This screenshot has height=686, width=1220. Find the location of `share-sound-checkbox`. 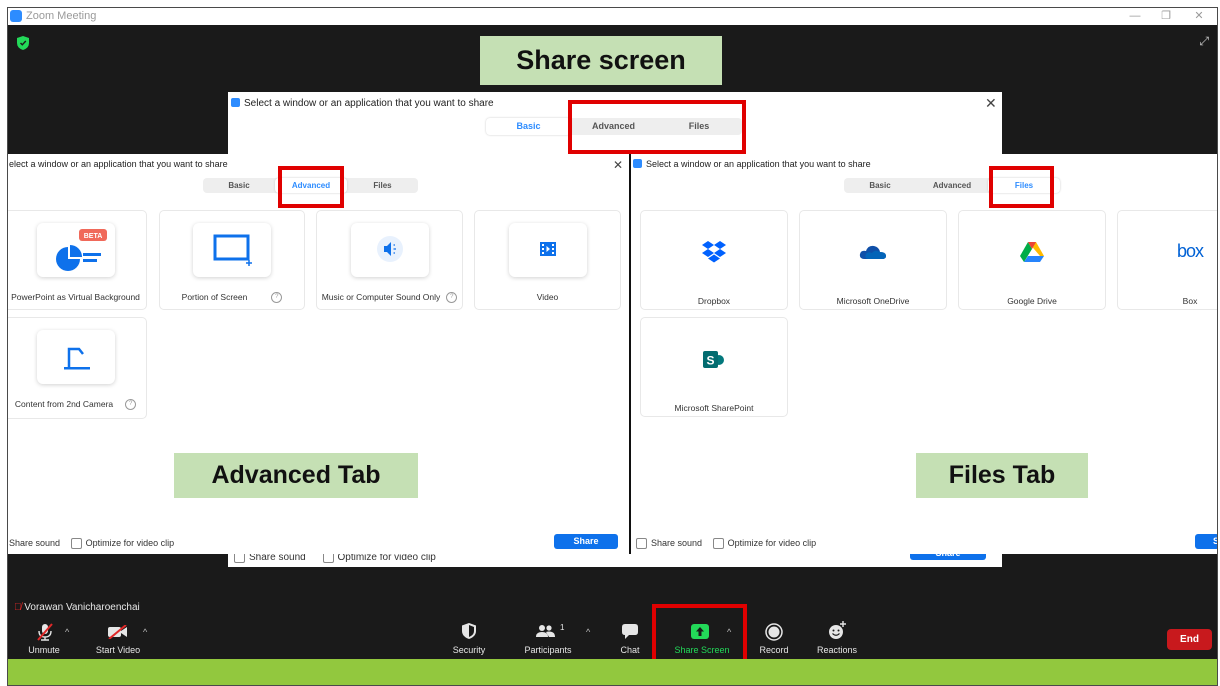

share-sound-checkbox is located at coordinates (641, 544).